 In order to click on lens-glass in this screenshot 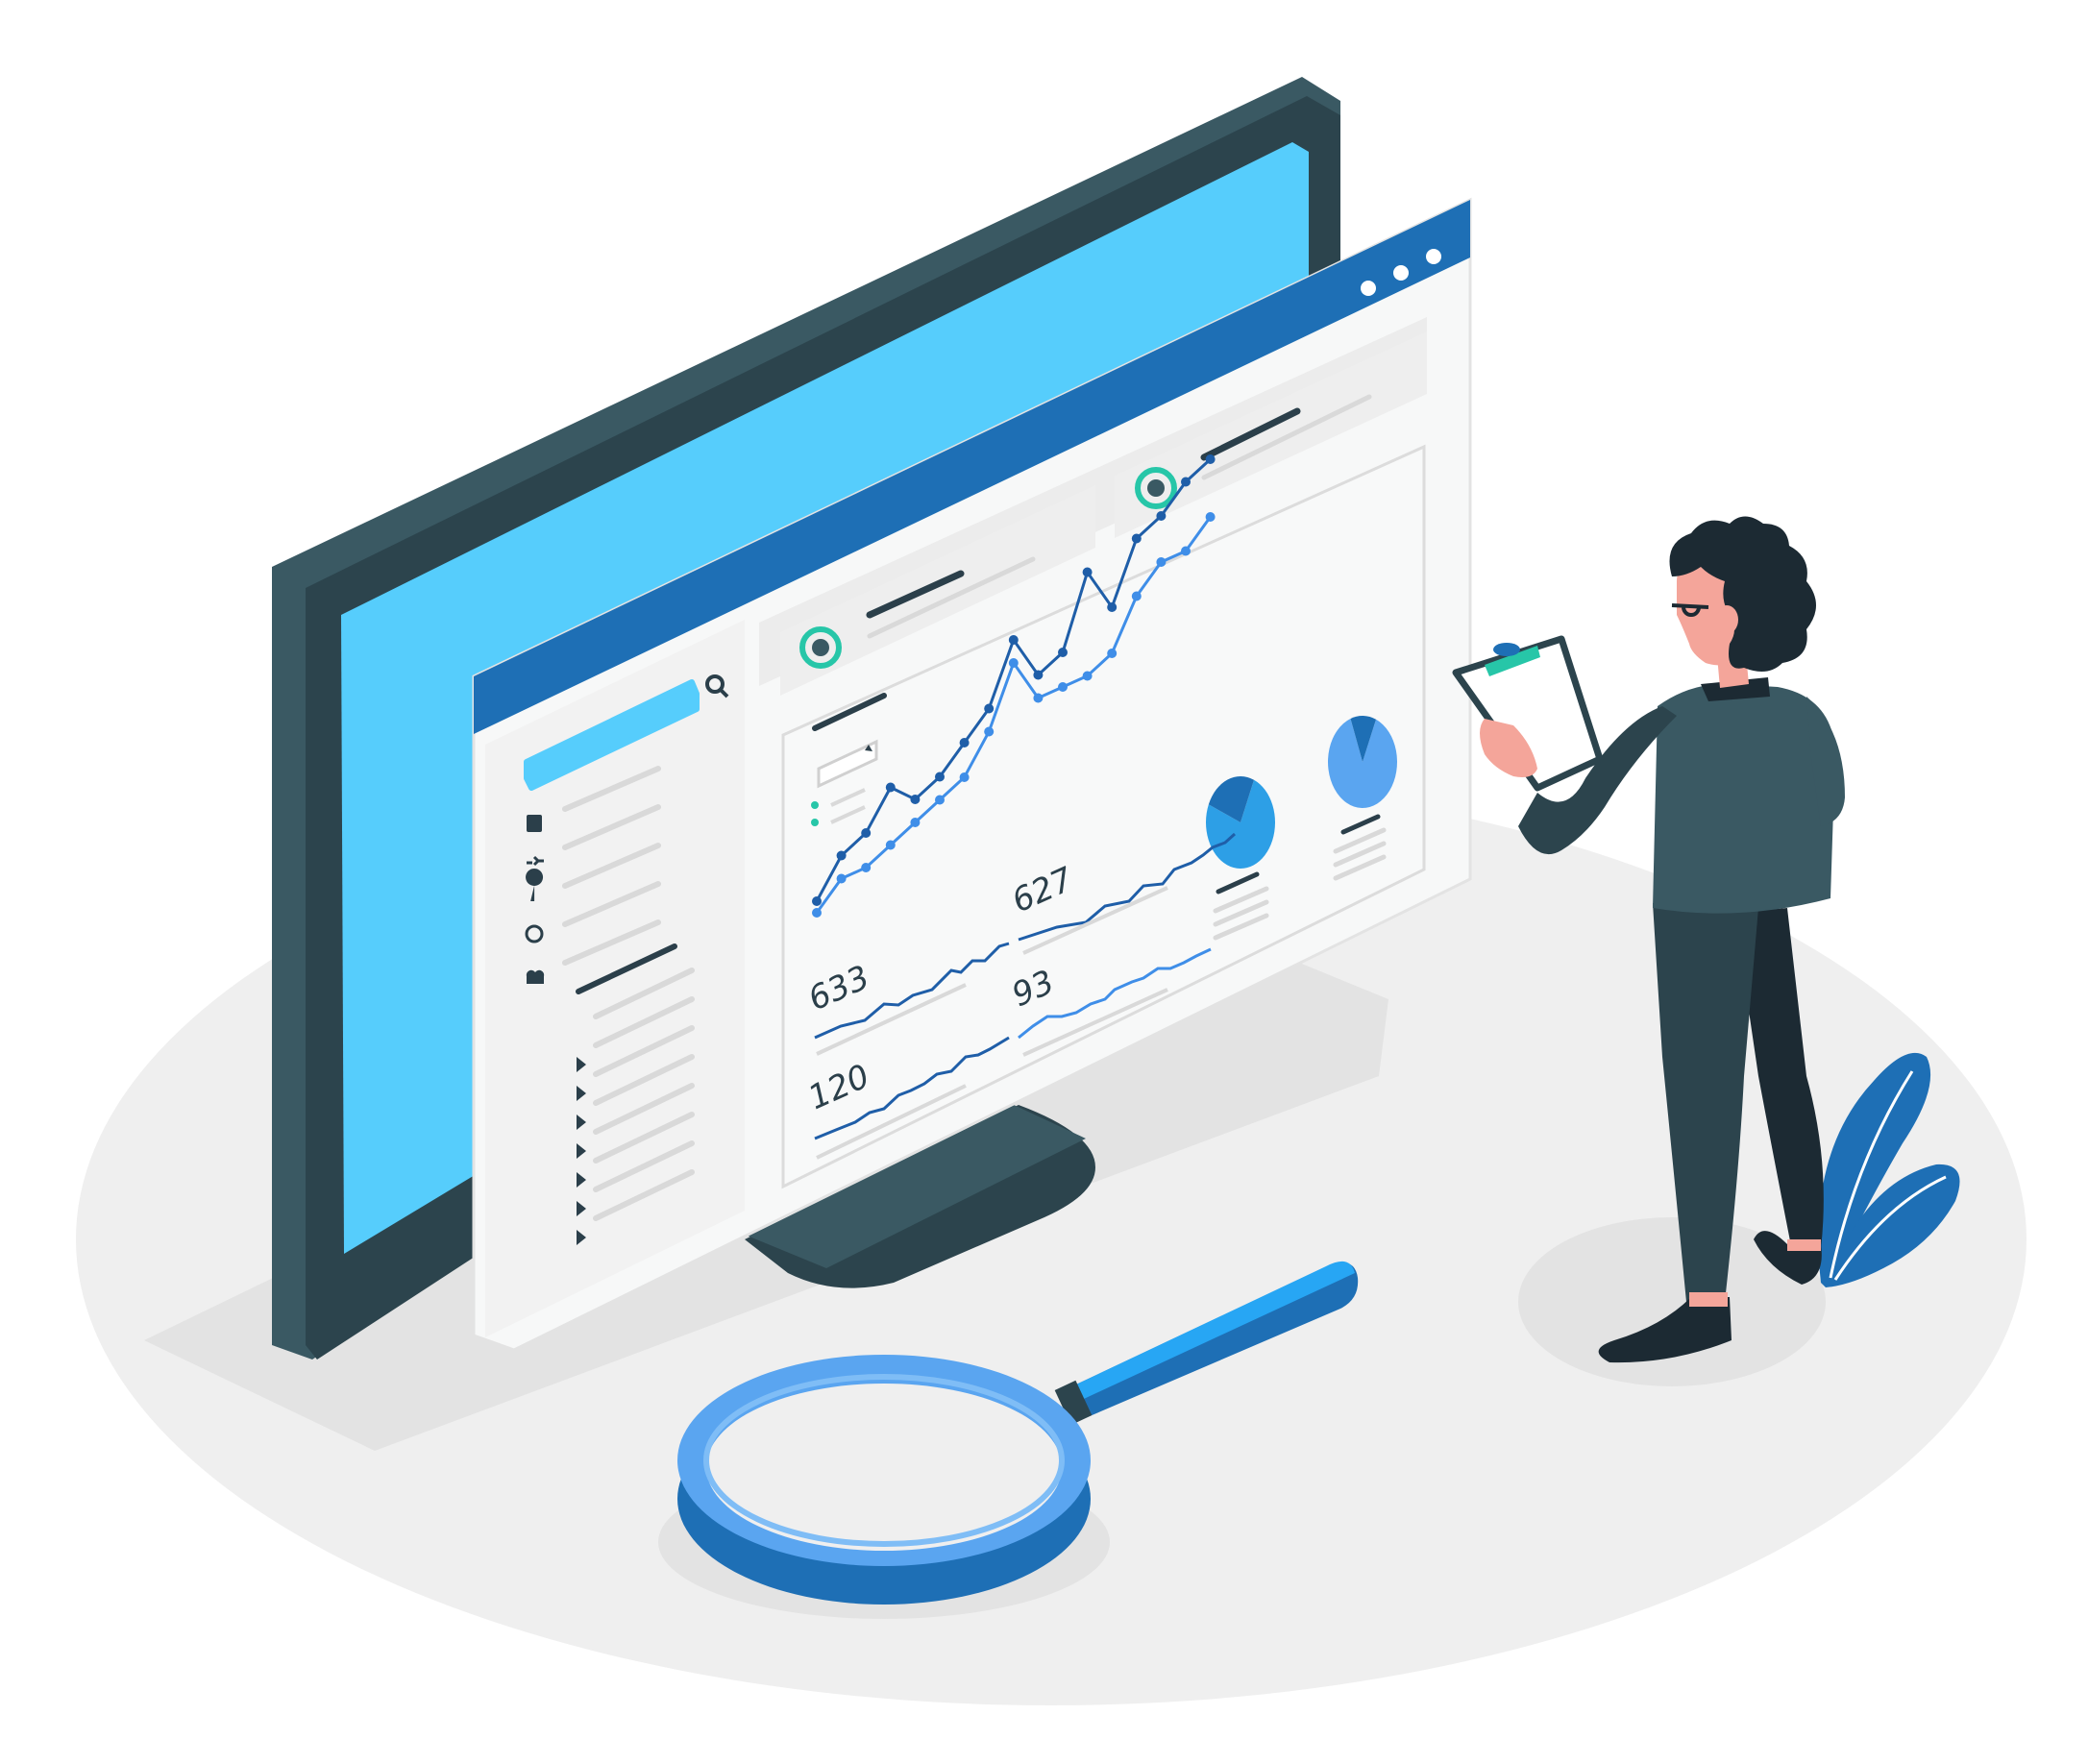, I will do `click(884, 1467)`.